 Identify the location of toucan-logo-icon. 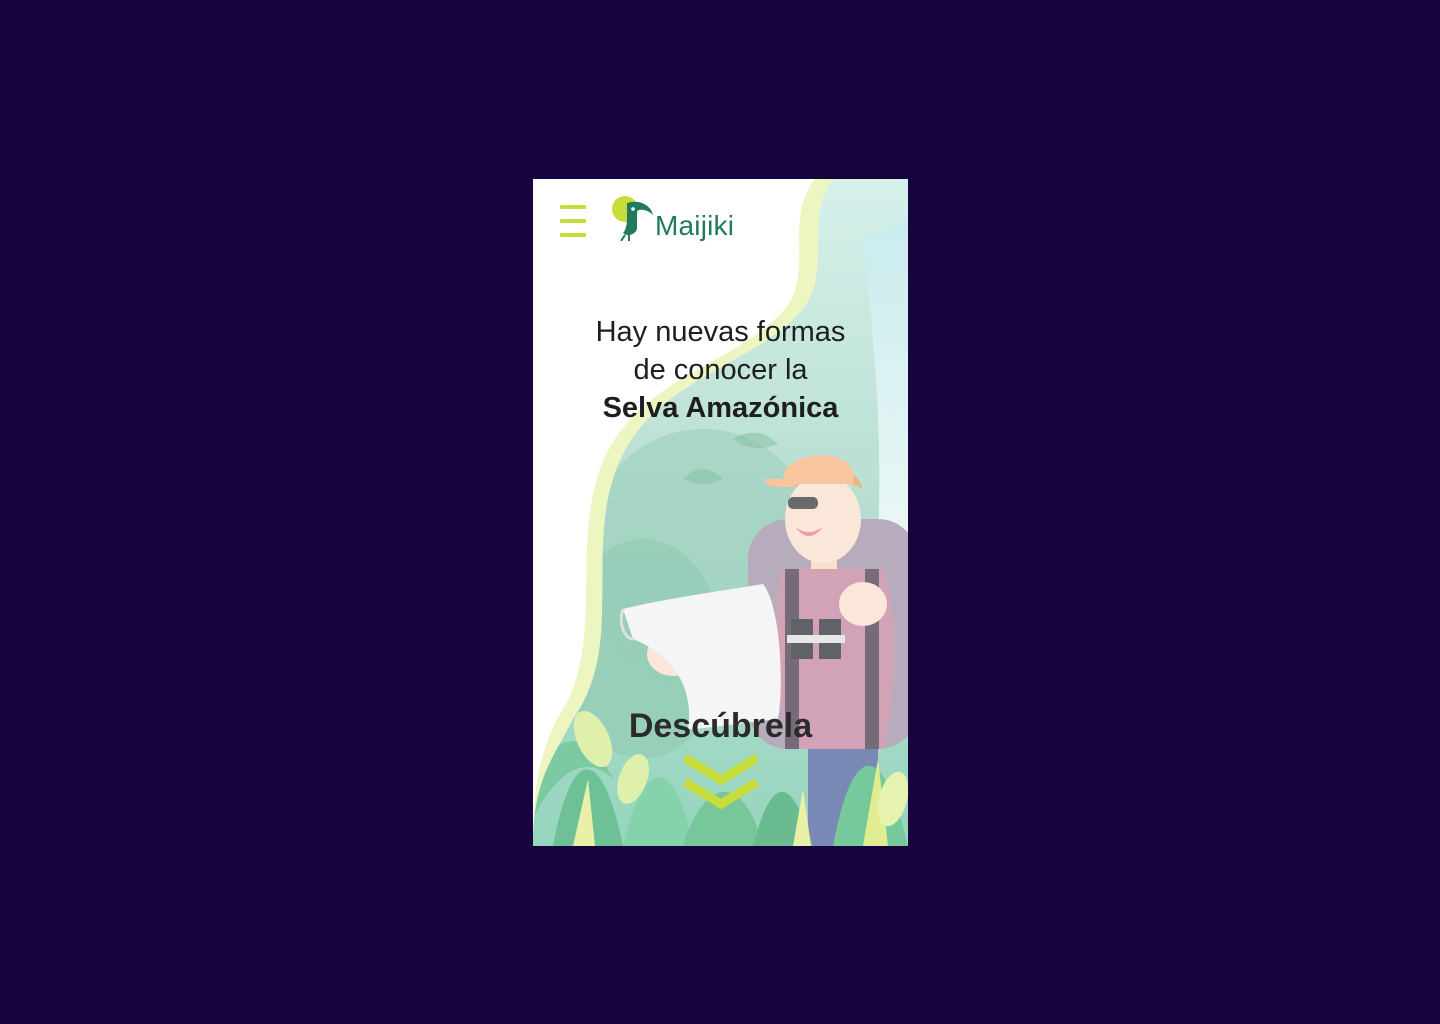
(632, 218).